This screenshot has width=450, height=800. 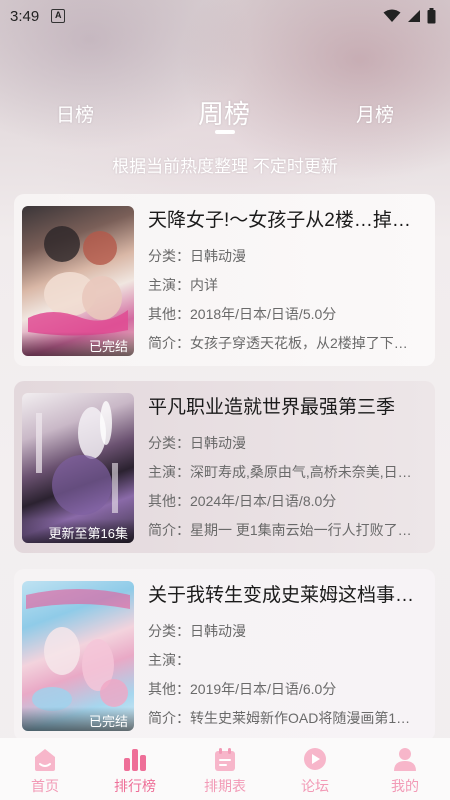 What do you see at coordinates (78, 468) in the screenshot?
I see `cover-image: 更新至第16集` at bounding box center [78, 468].